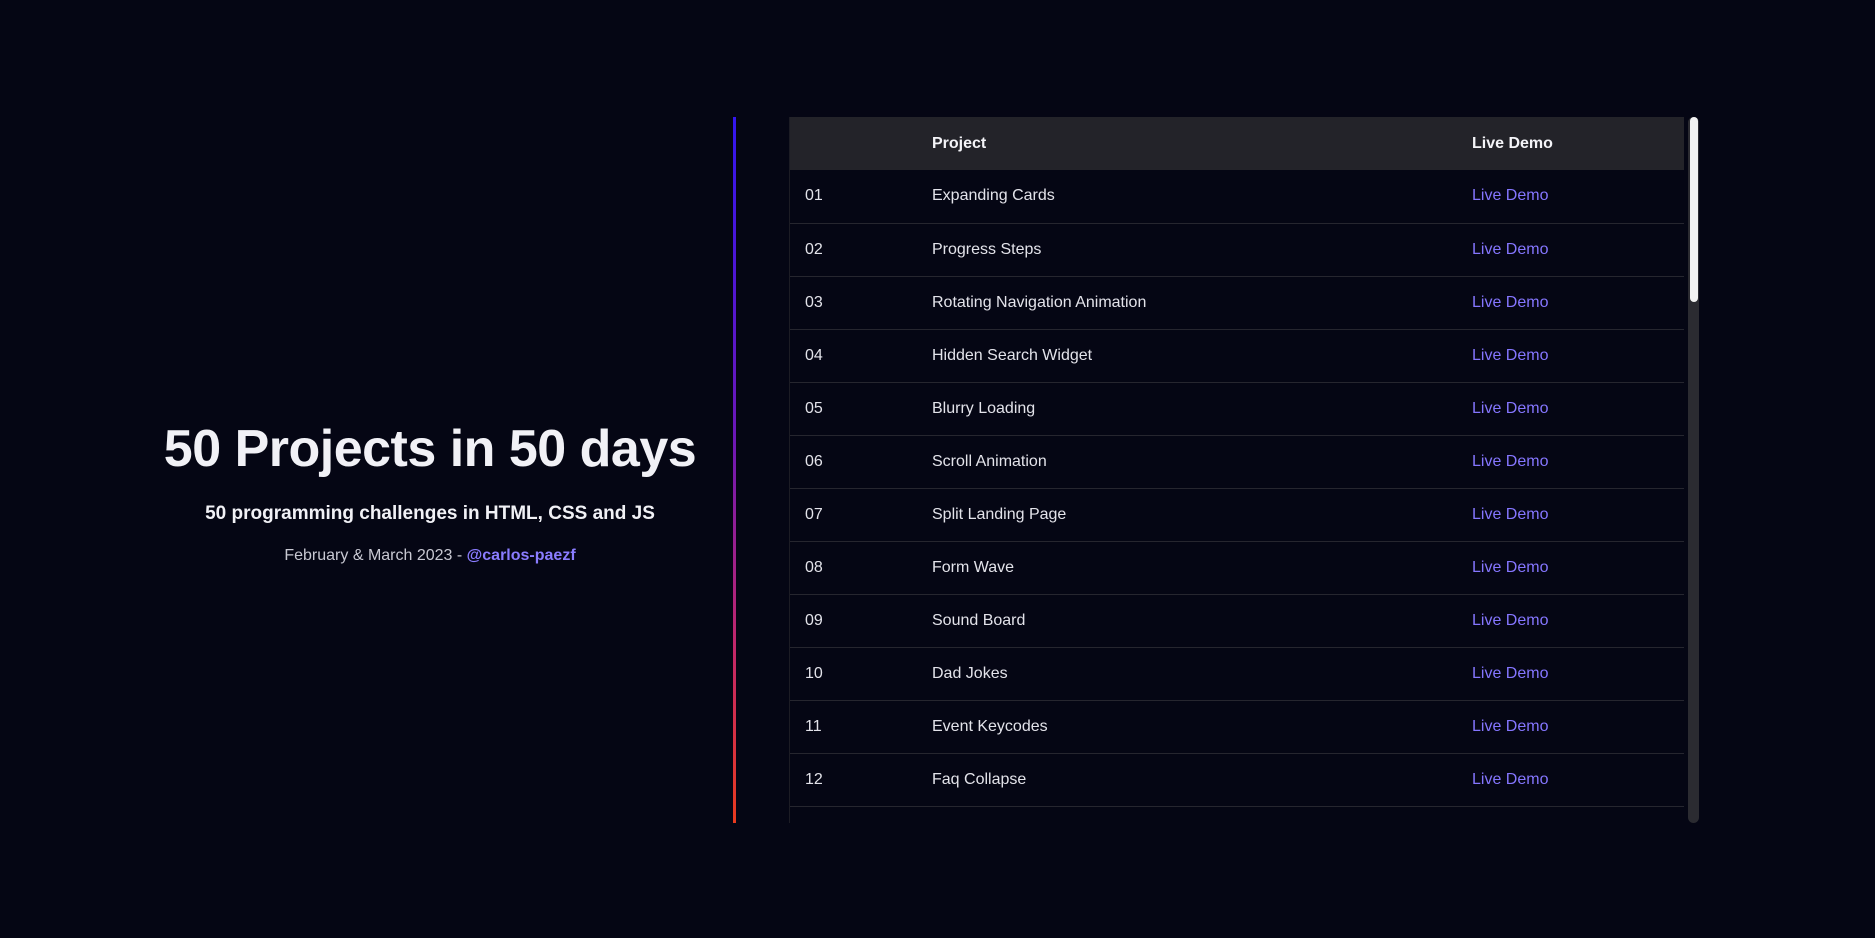  Describe the element at coordinates (813, 726) in the screenshot. I see `row-number: 11` at that location.